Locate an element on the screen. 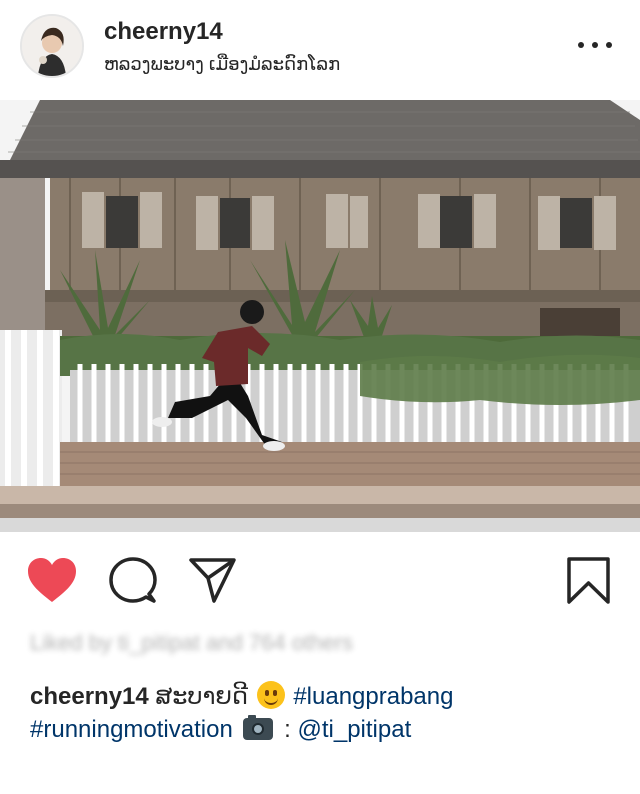 This screenshot has height=794, width=640. avatar-image is located at coordinates (52, 46).